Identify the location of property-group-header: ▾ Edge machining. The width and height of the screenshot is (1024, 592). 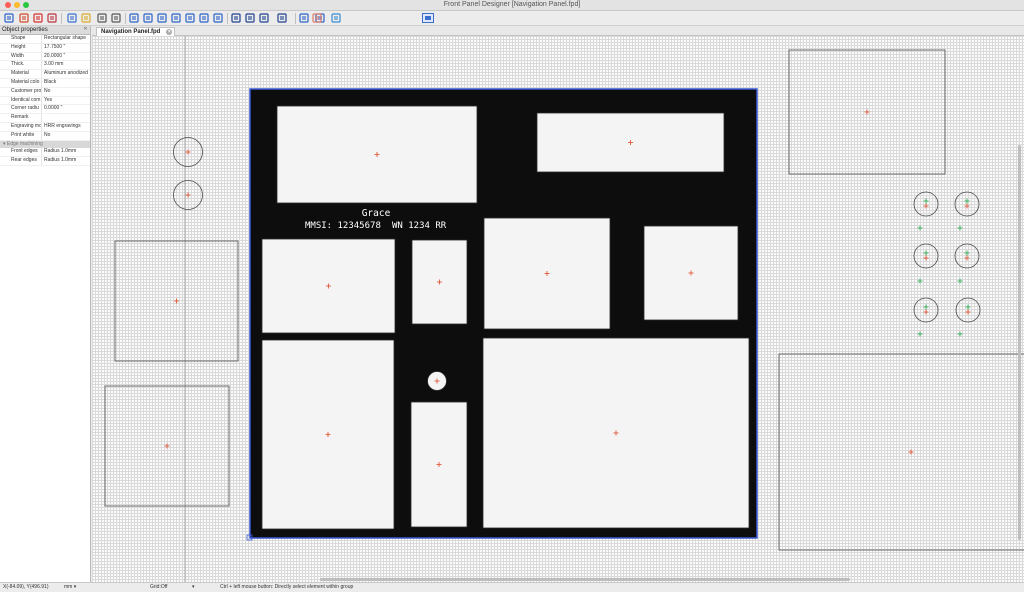
(45, 144).